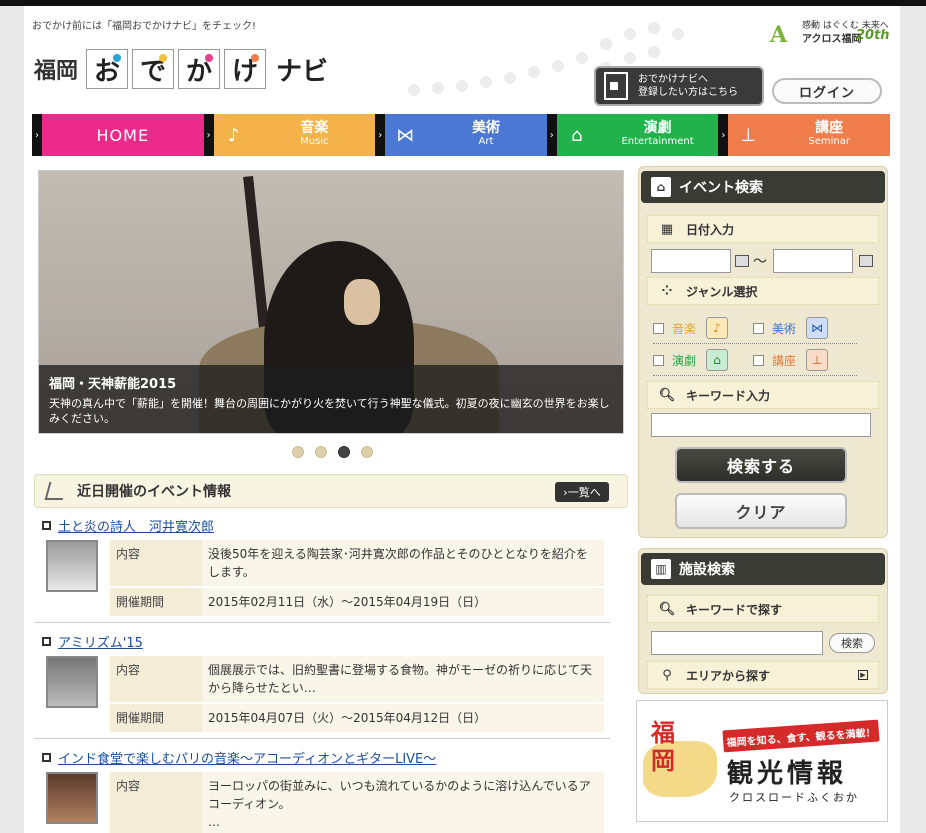  I want to click on keyword-input, so click(761, 425).